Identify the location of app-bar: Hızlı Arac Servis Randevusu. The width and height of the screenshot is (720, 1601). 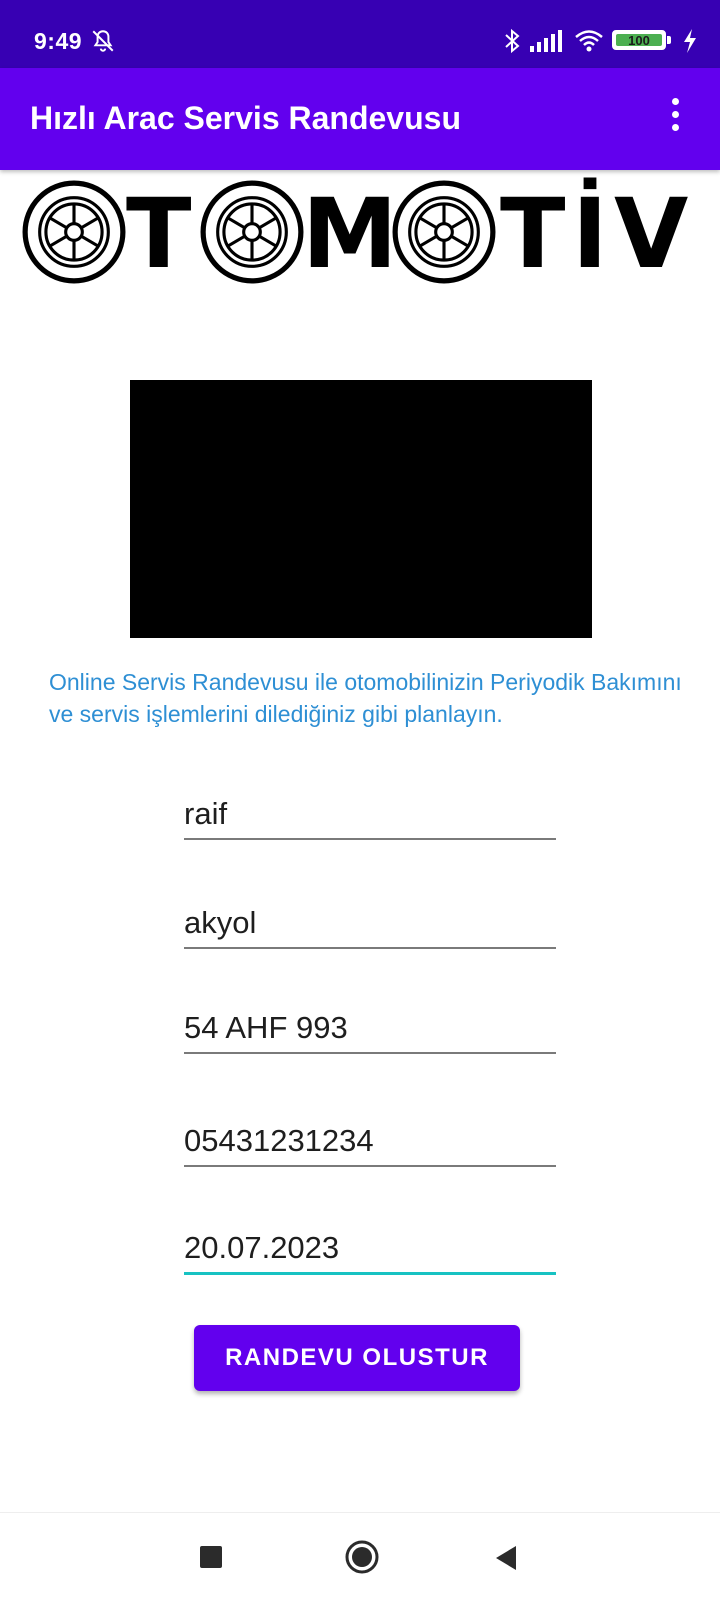
(360, 119).